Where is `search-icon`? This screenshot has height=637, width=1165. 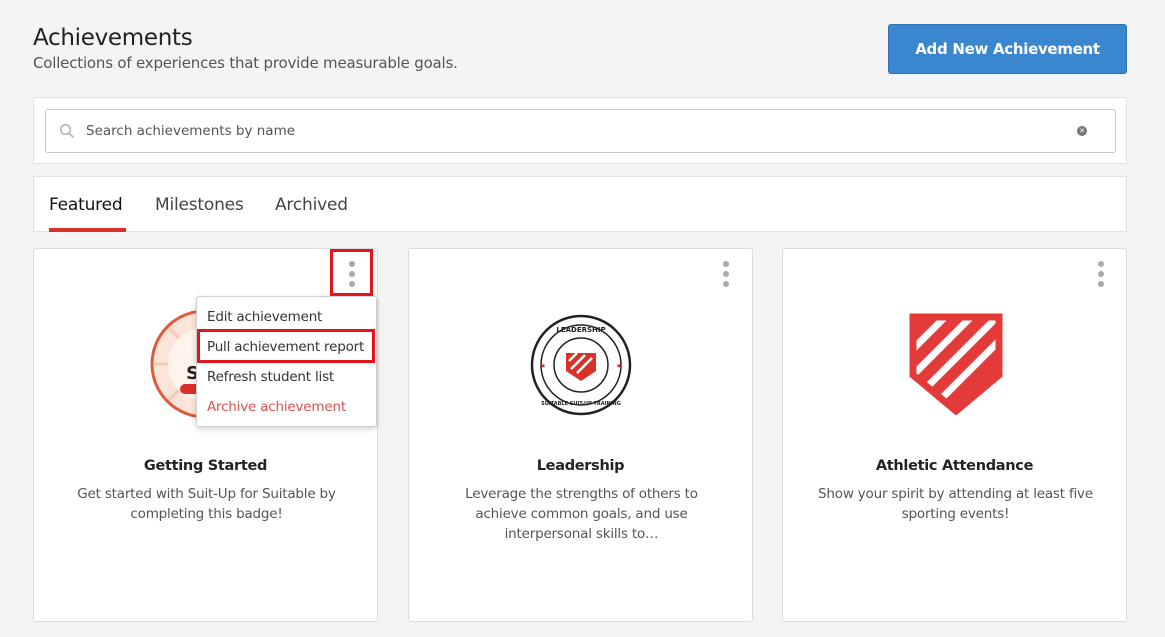 search-icon is located at coordinates (66, 130).